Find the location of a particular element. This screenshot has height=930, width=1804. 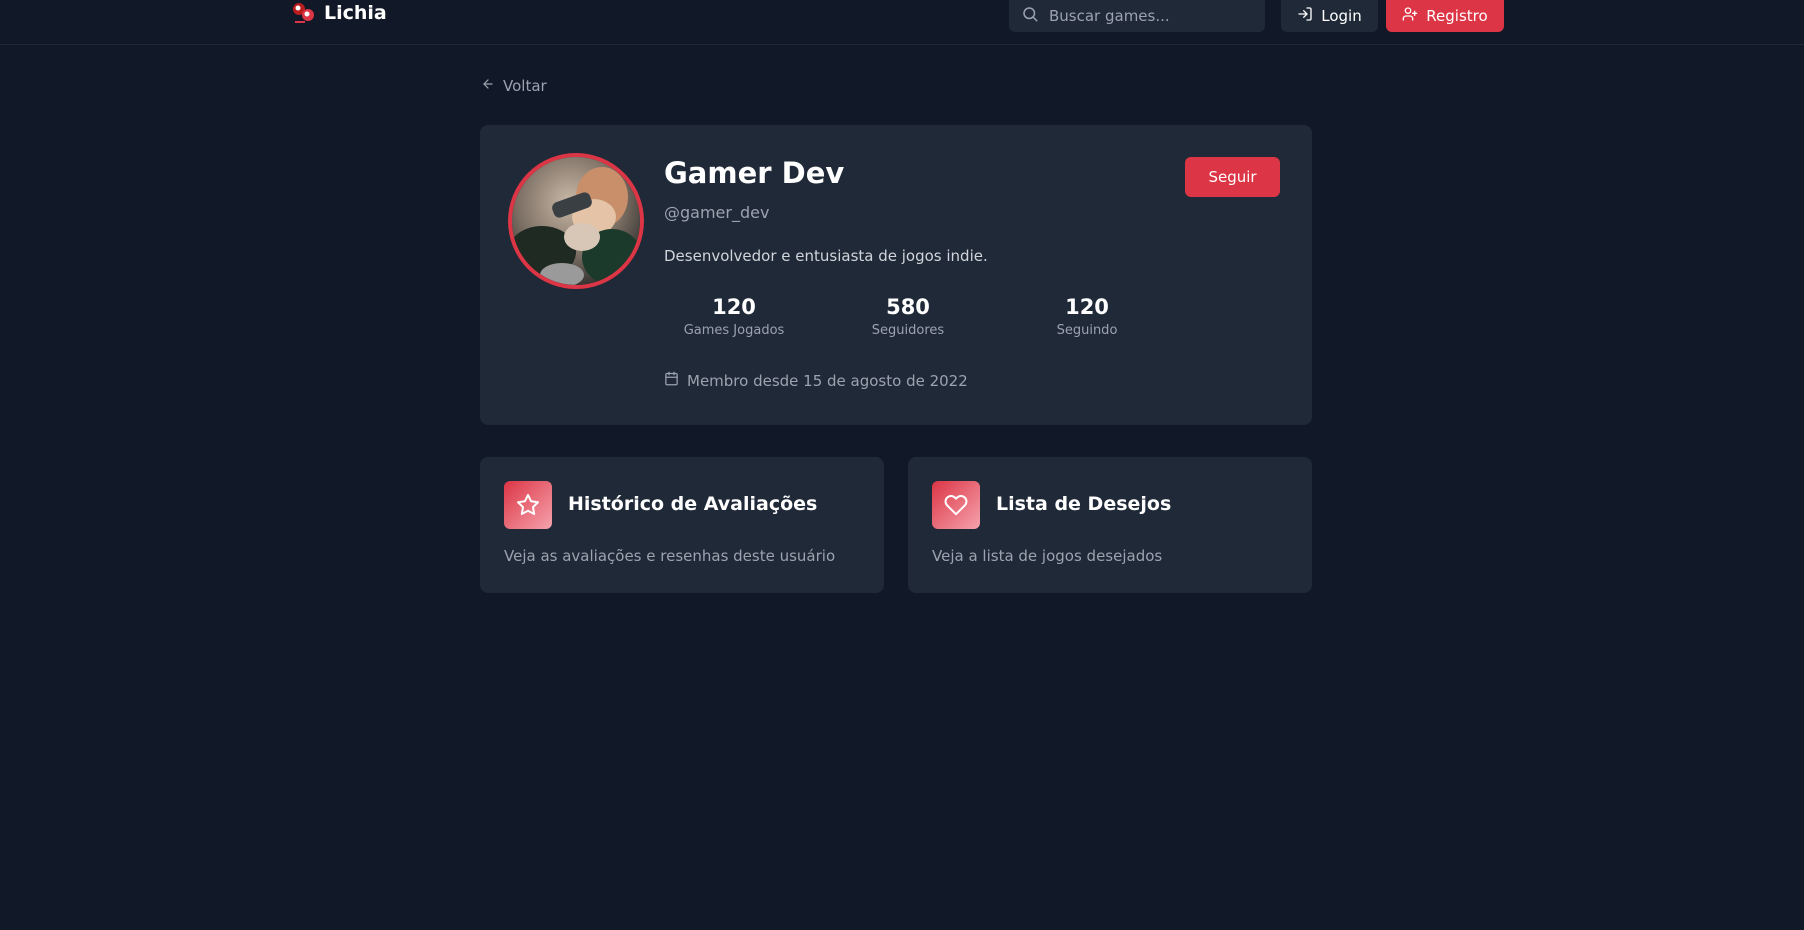

follow-button: Seguir is located at coordinates (1232, 177).